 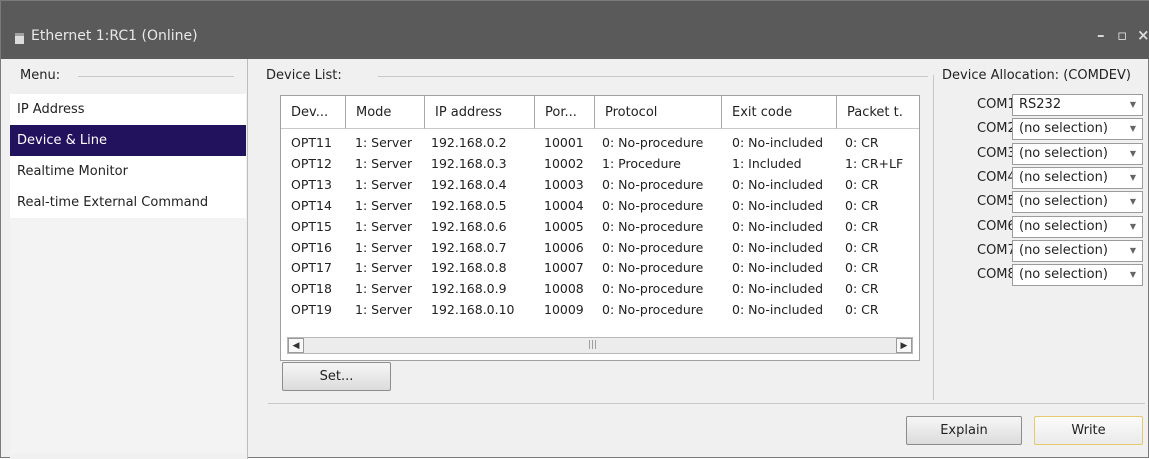 What do you see at coordinates (469, 247) in the screenshot?
I see `table-cell: 192.168.0.7` at bounding box center [469, 247].